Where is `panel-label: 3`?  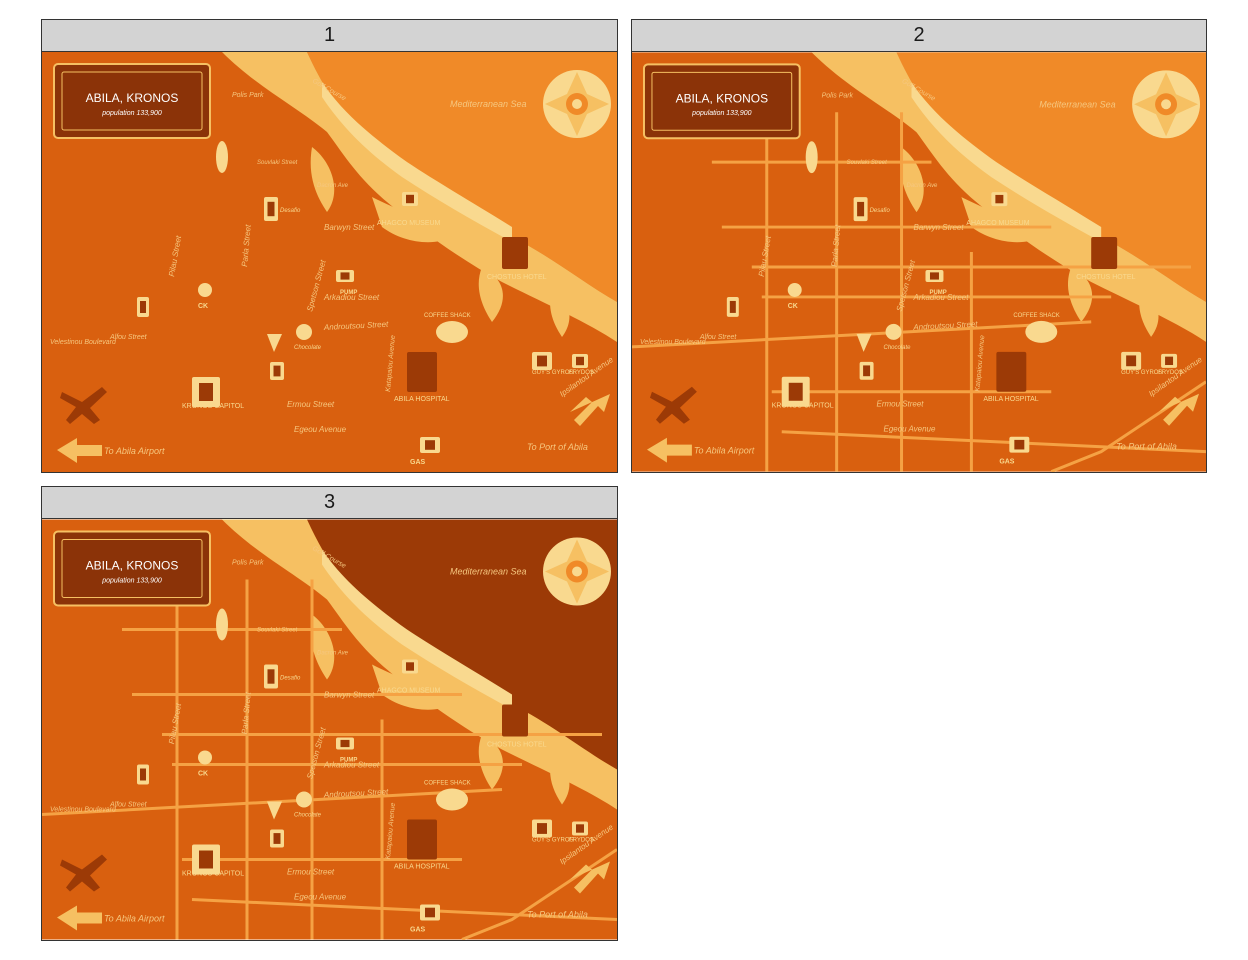
panel-label: 3 is located at coordinates (329, 502).